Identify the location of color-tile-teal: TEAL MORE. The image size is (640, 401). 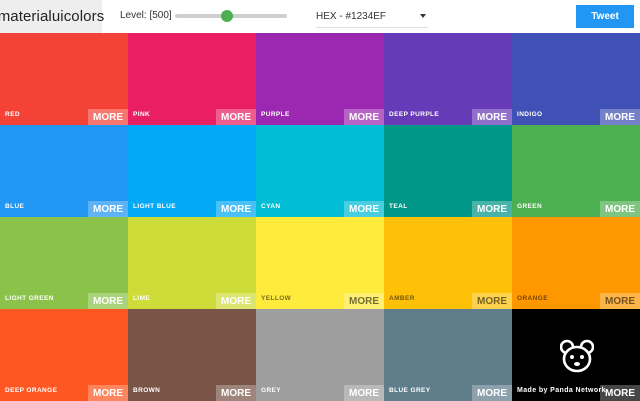
(448, 171).